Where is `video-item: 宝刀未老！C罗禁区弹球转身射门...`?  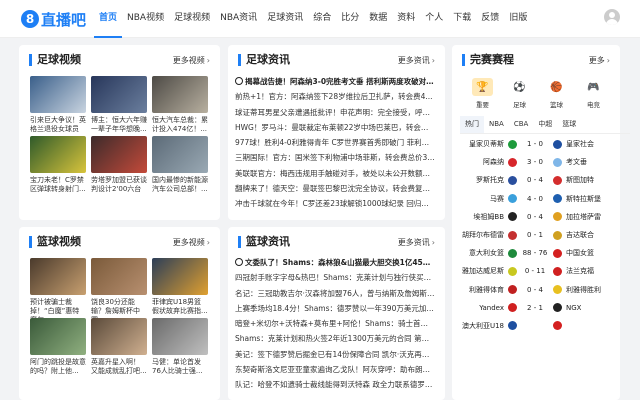
video-item: 宝刀未老！C罗禁区弹球转身射门... is located at coordinates (58, 166).